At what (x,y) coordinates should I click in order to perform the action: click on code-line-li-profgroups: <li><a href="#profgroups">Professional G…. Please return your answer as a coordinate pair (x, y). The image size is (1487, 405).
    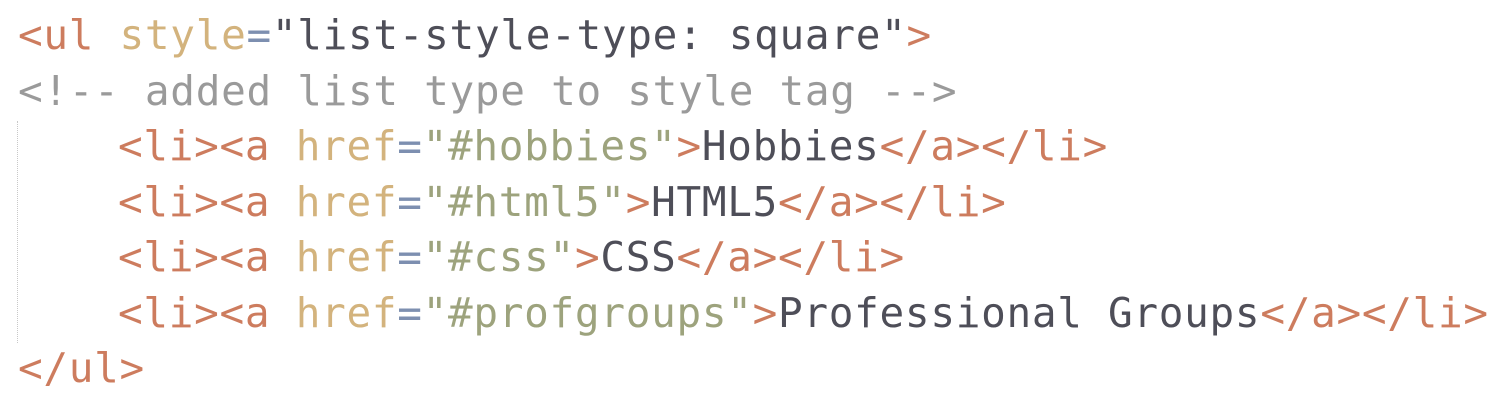
    Looking at the image, I should click on (752, 314).